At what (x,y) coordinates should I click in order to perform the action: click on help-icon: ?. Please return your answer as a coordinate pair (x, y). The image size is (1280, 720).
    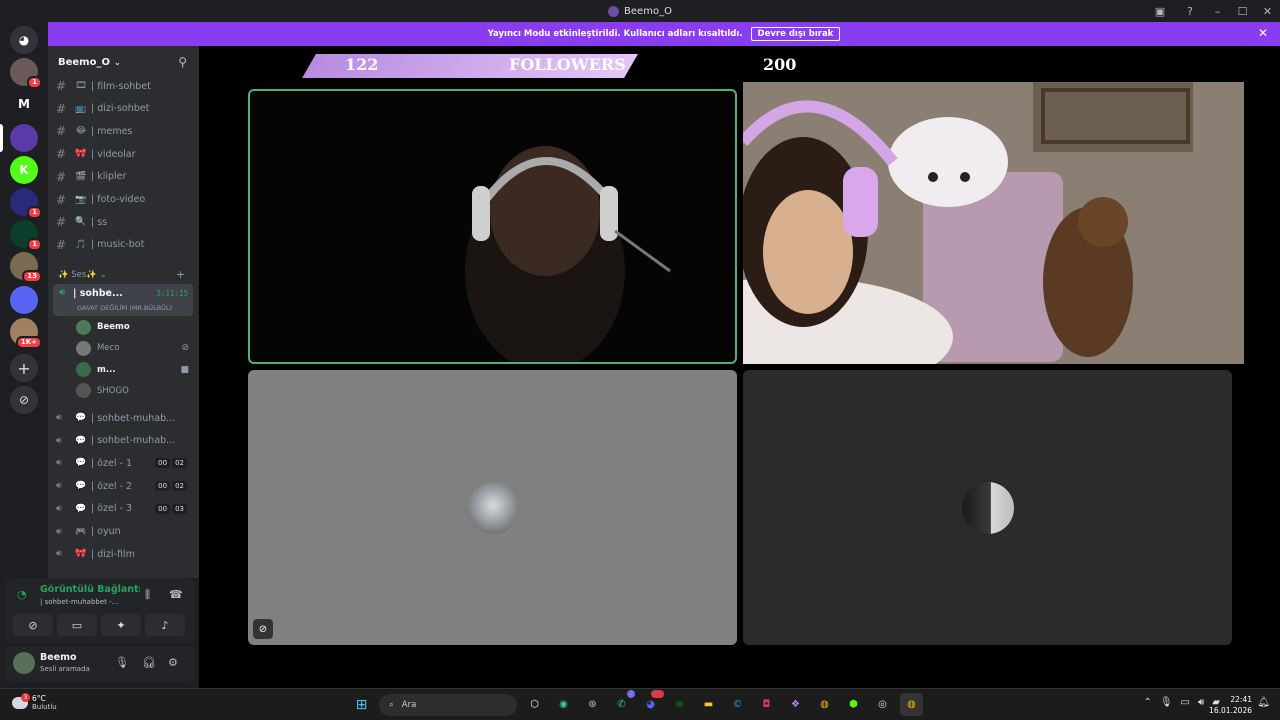
    Looking at the image, I should click on (1190, 11).